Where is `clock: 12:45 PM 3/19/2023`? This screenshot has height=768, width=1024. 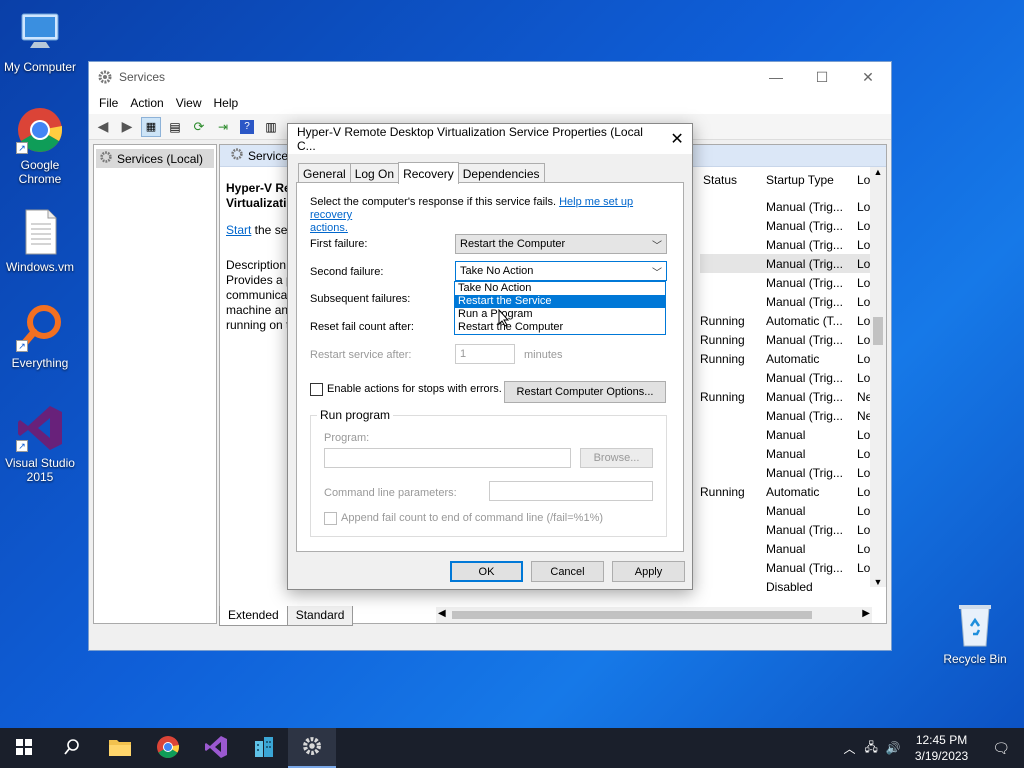 clock: 12:45 PM 3/19/2023 is located at coordinates (941, 748).